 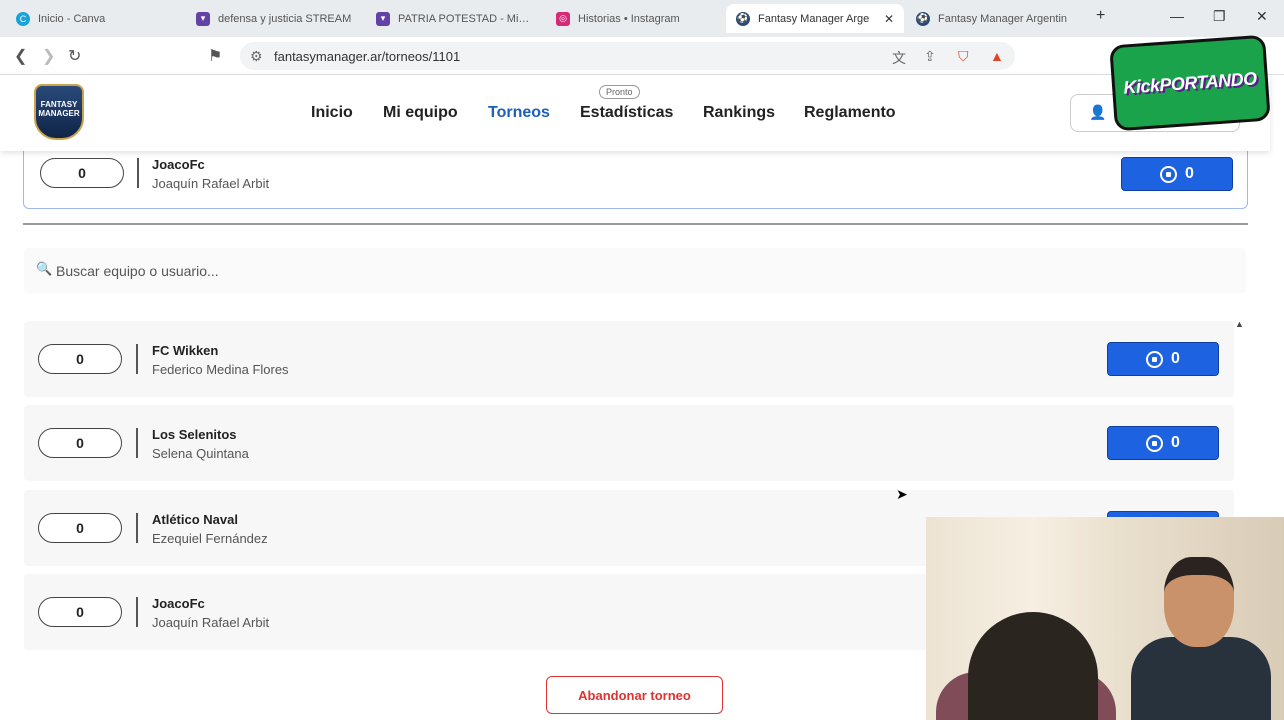 What do you see at coordinates (629, 359) in the screenshot?
I see `list-item: 0 FC Wikken Federico Medina Flores 0` at bounding box center [629, 359].